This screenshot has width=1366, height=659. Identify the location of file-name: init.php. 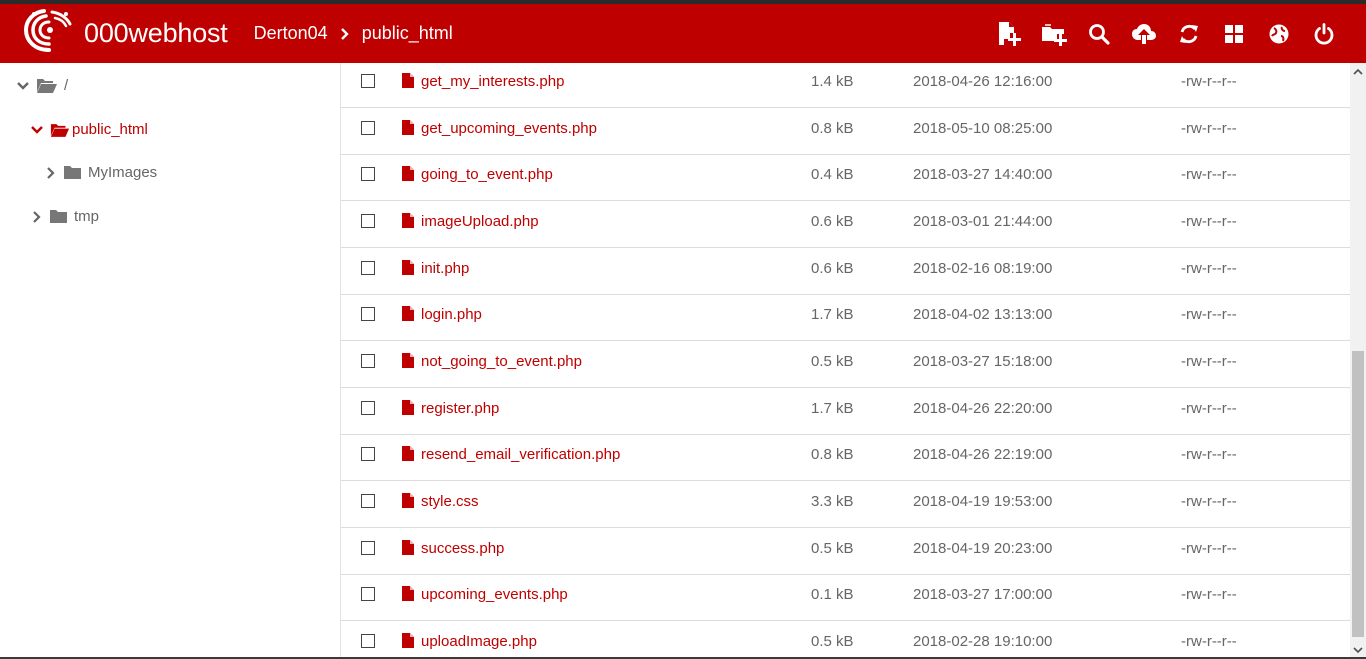
(445, 268).